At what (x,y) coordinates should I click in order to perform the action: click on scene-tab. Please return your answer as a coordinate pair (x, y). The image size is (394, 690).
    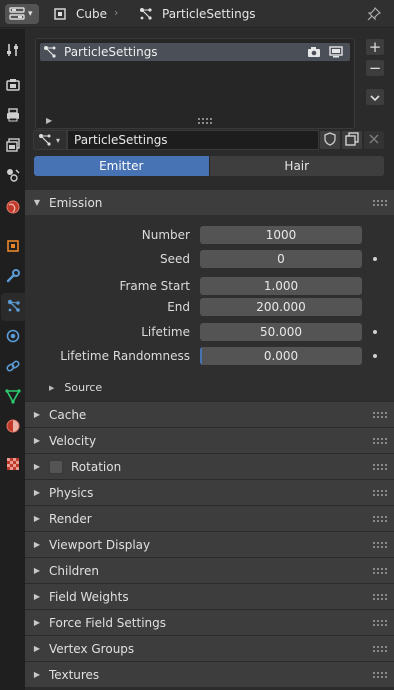
    Looking at the image, I should click on (12, 176).